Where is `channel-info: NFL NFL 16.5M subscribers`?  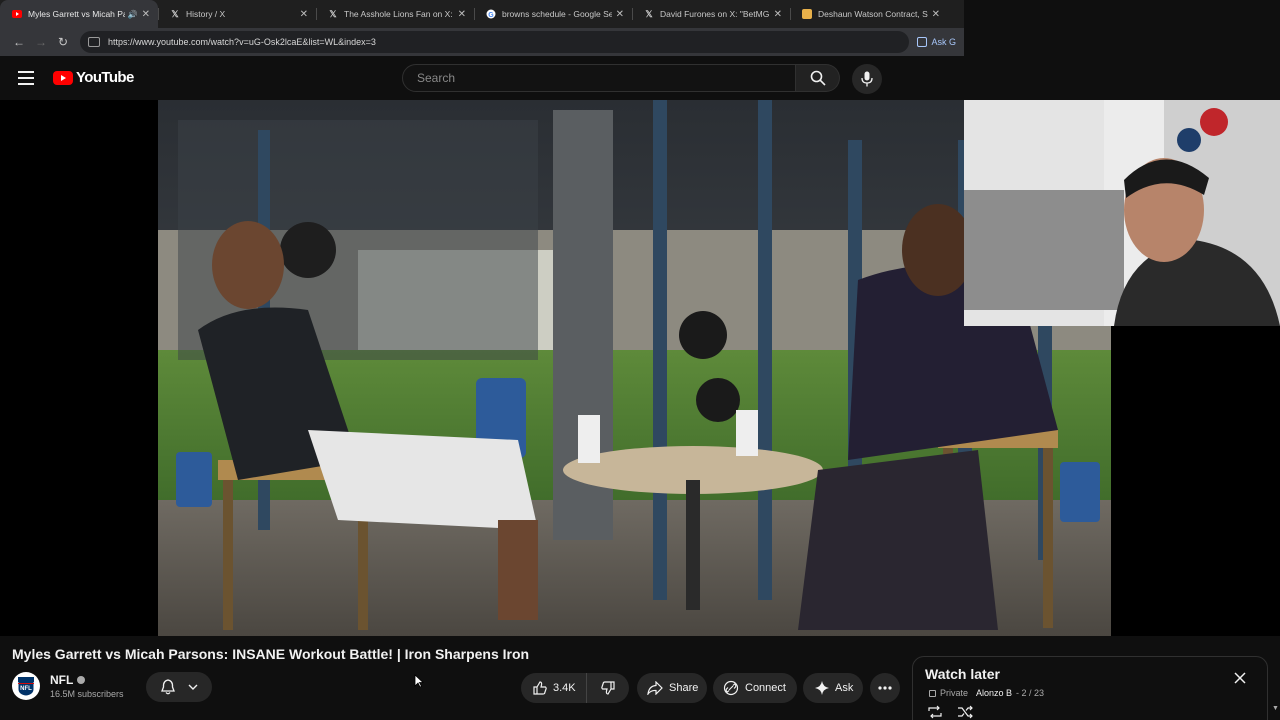 channel-info: NFL NFL 16.5M subscribers is located at coordinates (68, 686).